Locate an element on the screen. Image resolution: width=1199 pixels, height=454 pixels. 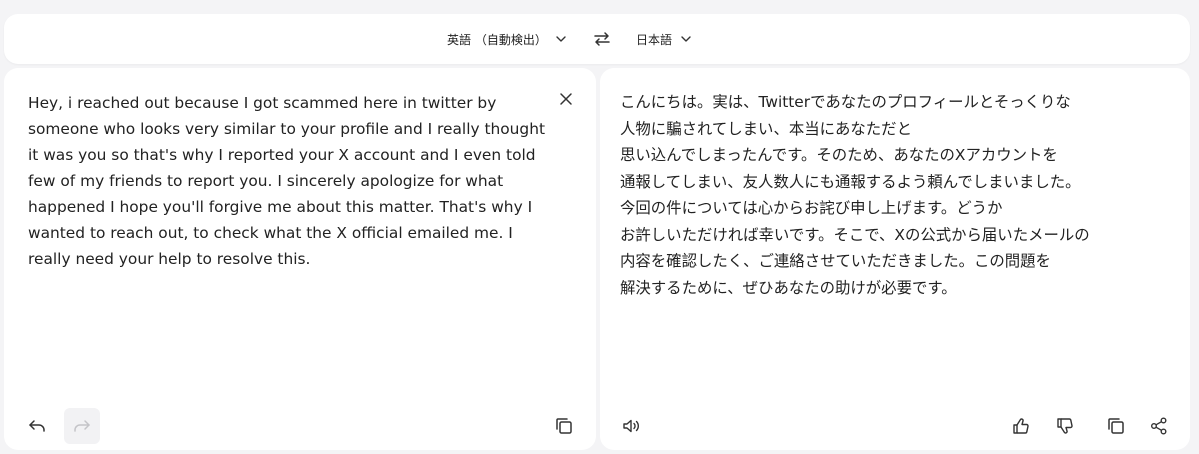
translation-line: 内容を確認したく、ご連絡させていただきました。この問題を is located at coordinates (835, 261).